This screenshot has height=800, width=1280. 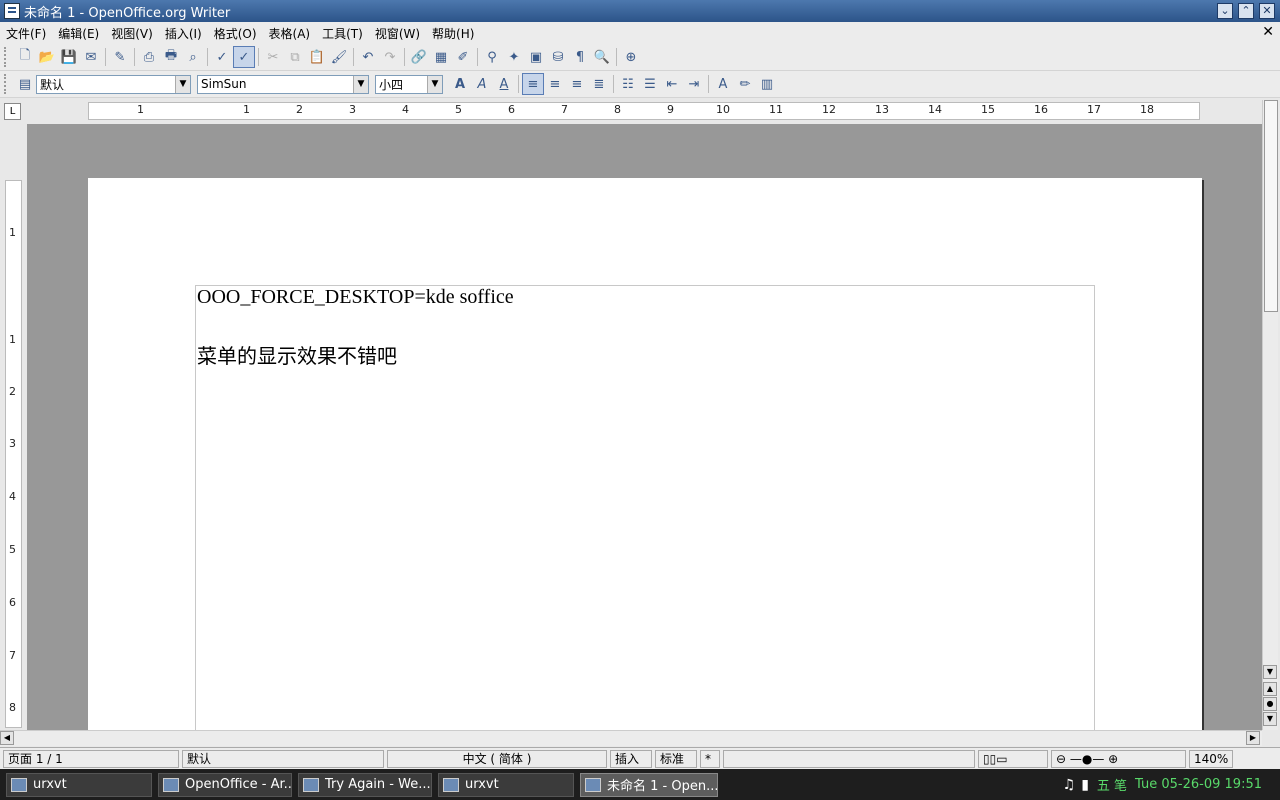 I want to click on bullets-icon: ☰, so click(x=650, y=84).